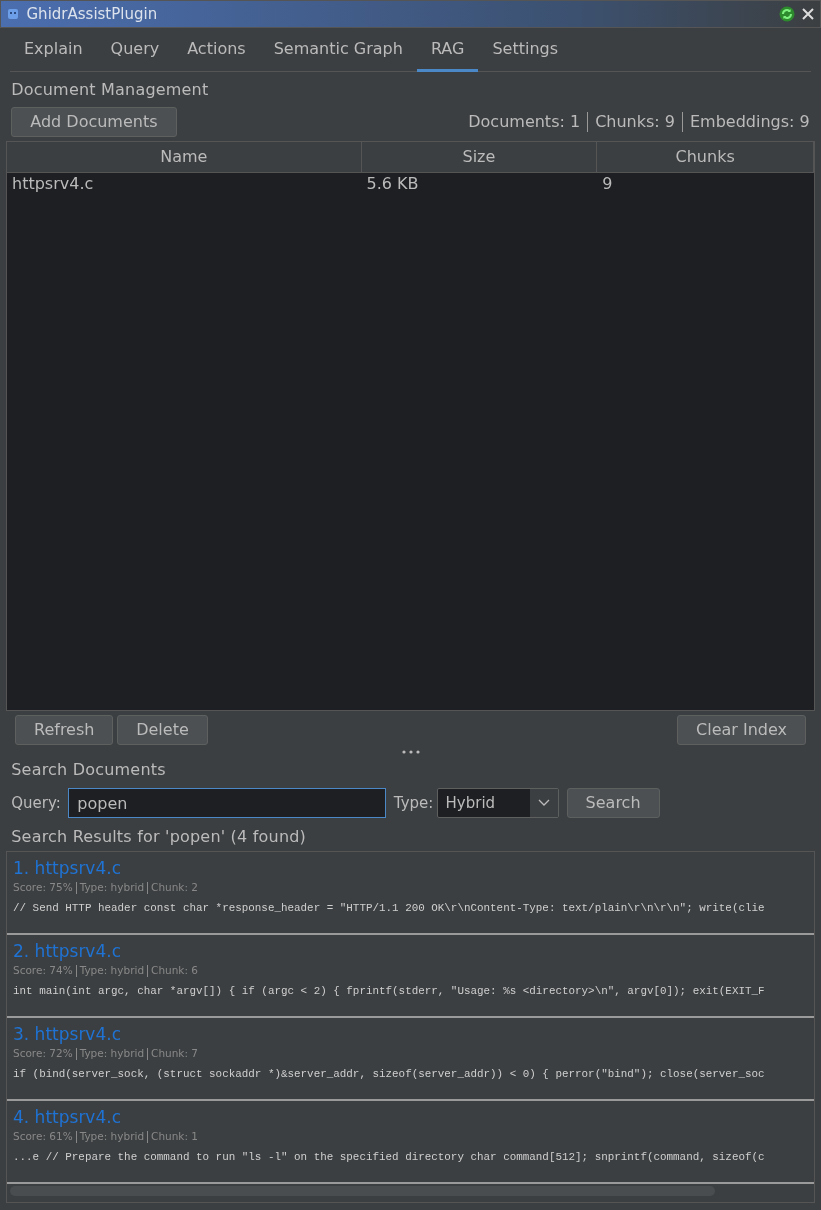  I want to click on close-icon, so click(808, 14).